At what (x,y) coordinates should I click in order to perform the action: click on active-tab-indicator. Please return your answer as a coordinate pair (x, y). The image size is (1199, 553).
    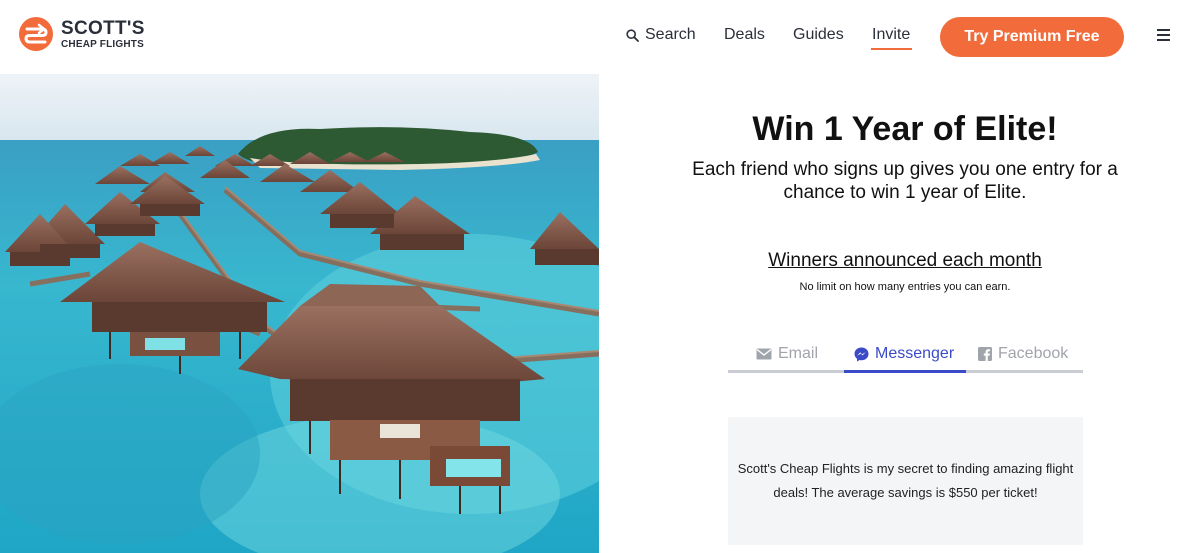
    Looking at the image, I should click on (905, 371).